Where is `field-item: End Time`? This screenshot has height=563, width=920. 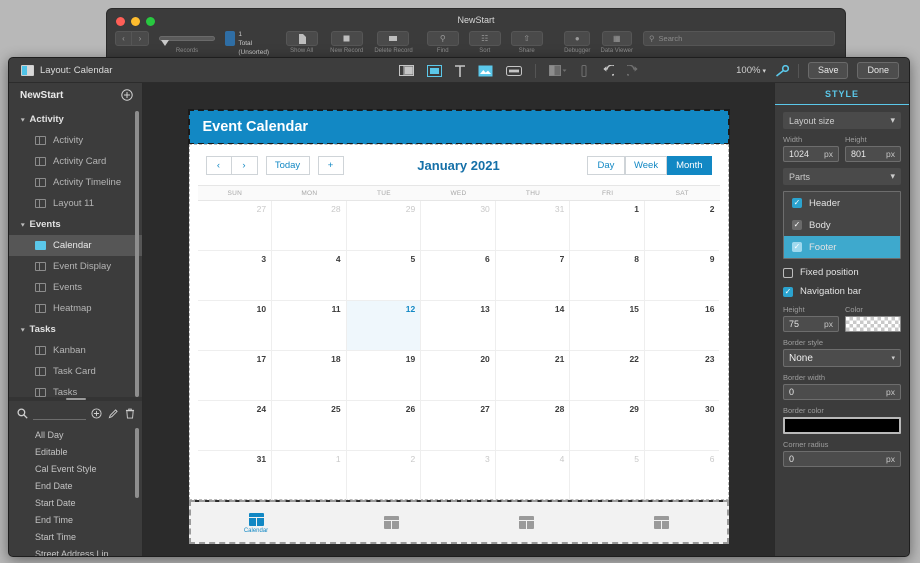
field-item: End Time is located at coordinates (75, 520).